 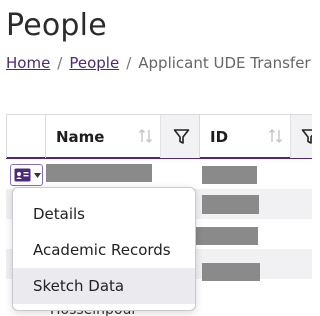 I want to click on id-filter-button, so click(x=301, y=136).